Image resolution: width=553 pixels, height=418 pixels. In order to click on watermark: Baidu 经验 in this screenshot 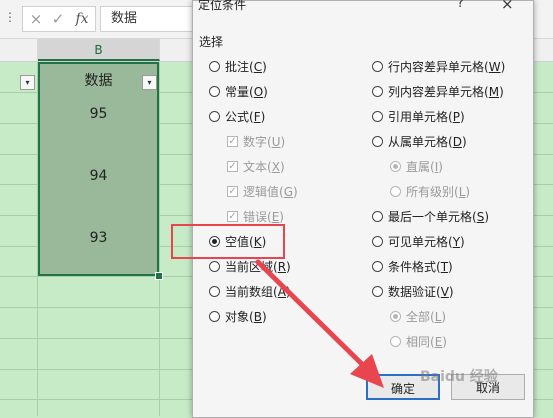, I will do `click(459, 377)`.